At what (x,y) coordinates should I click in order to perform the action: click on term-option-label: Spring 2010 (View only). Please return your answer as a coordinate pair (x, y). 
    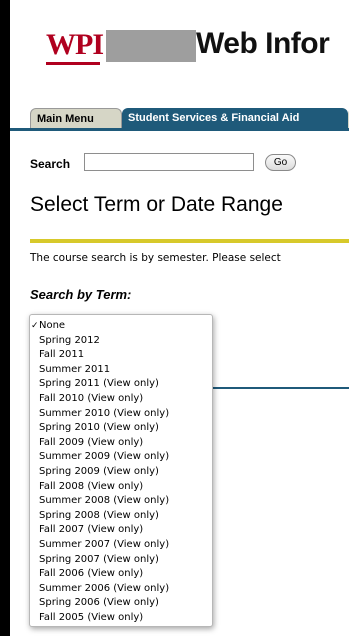
    Looking at the image, I should click on (99, 428).